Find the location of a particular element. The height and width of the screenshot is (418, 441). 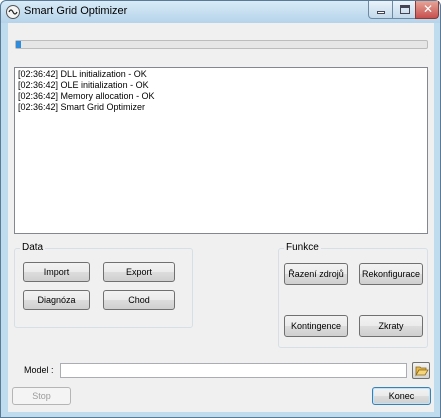

log-line: [02:36:42] OLE initialization - OK is located at coordinates (83, 85).